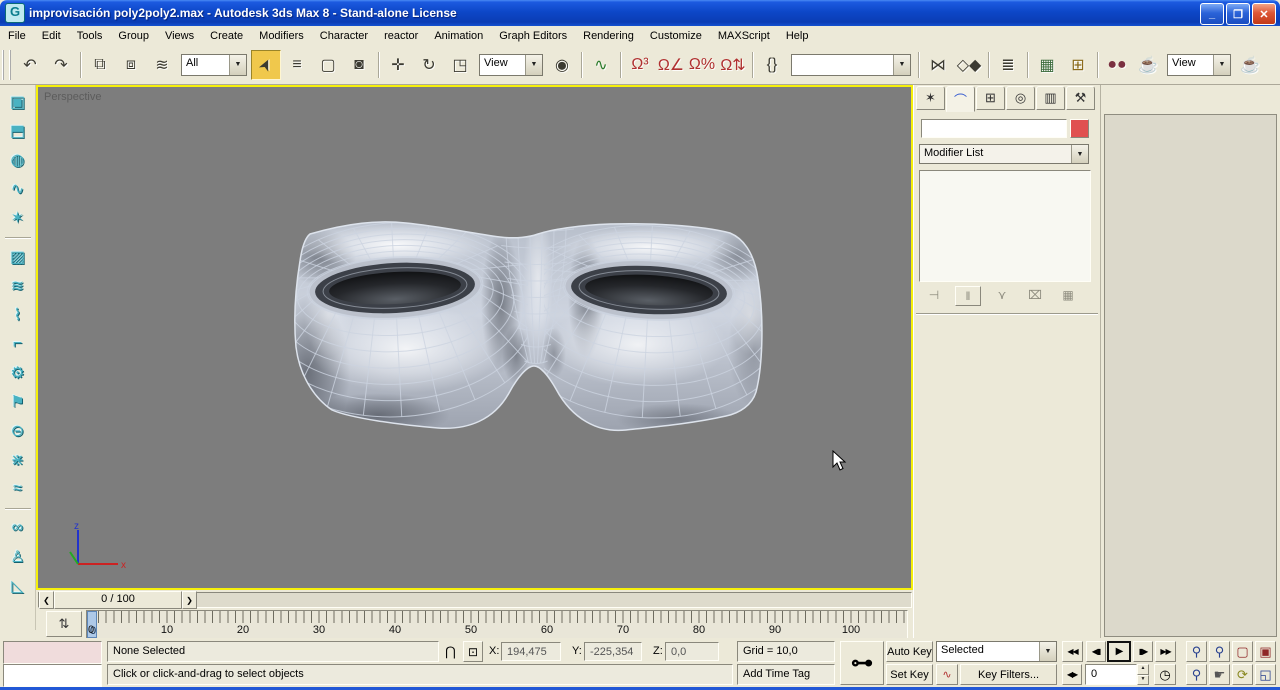  Describe the element at coordinates (1078, 64) in the screenshot. I see `schematic-view-button: ⊞` at that location.